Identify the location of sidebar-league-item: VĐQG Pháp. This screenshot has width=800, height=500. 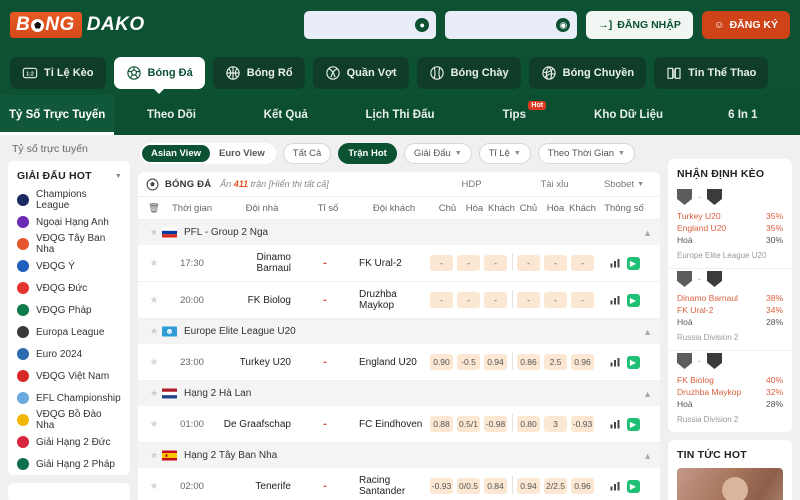
(69, 310).